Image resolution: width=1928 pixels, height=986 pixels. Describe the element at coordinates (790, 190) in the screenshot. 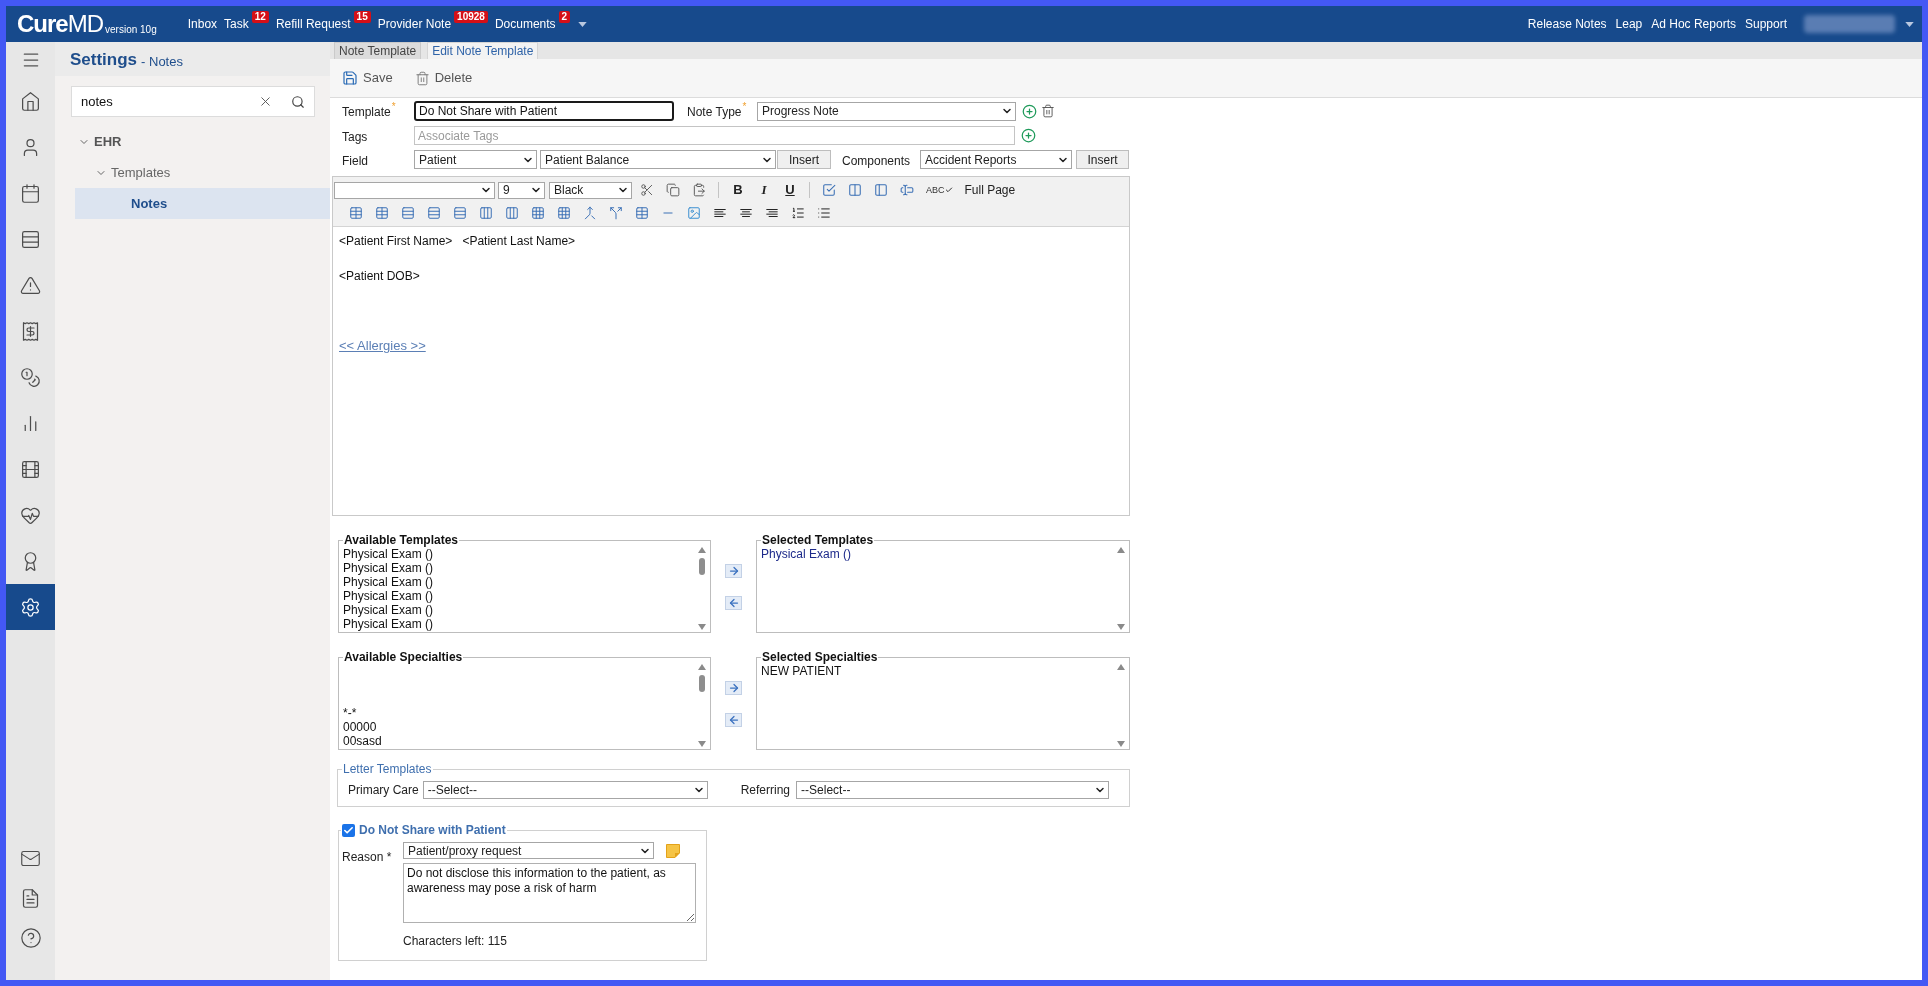

I see `underline-button: U` at that location.